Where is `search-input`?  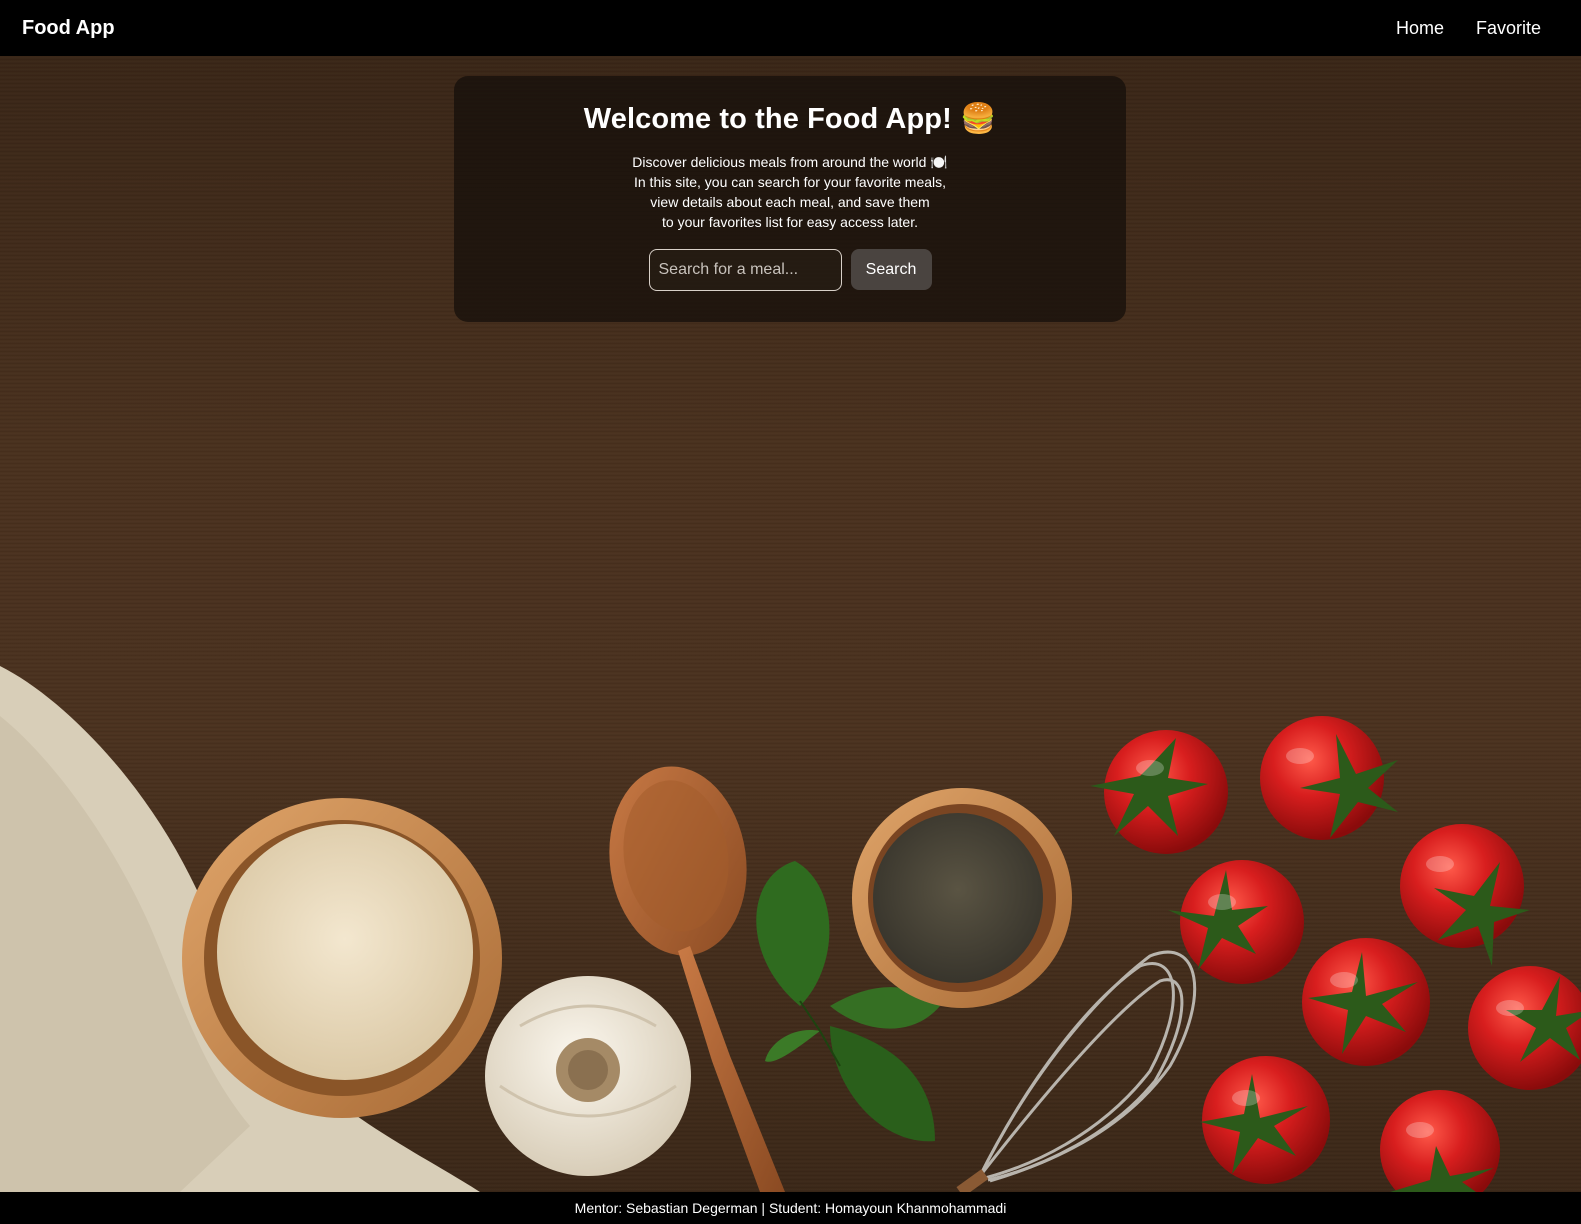 search-input is located at coordinates (745, 270).